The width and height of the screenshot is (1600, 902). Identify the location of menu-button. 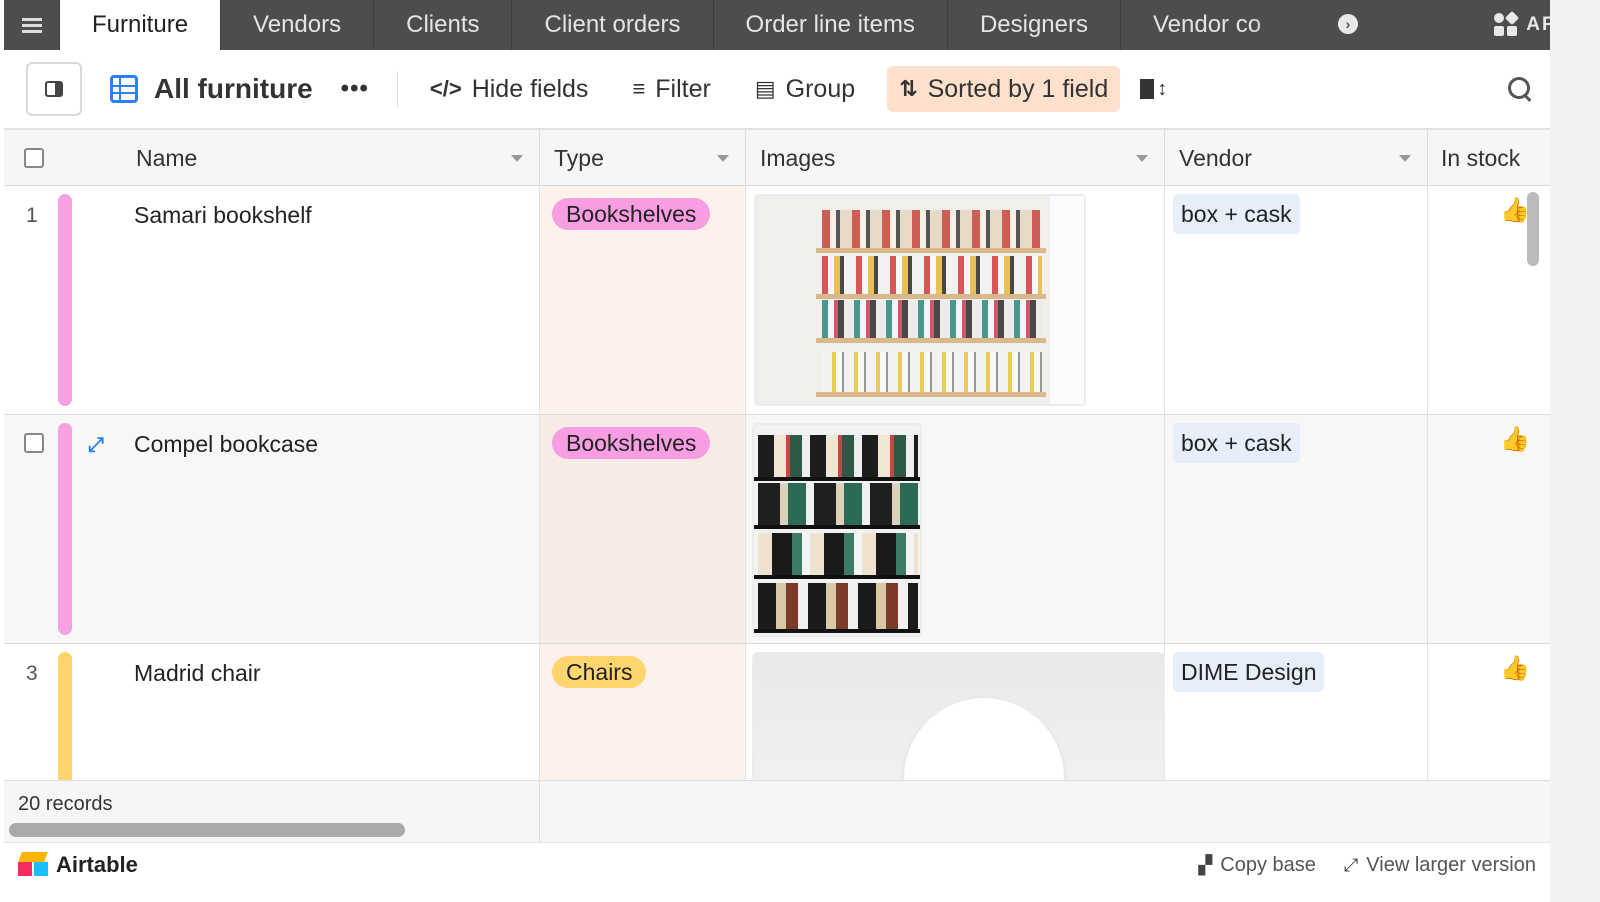
(32, 25).